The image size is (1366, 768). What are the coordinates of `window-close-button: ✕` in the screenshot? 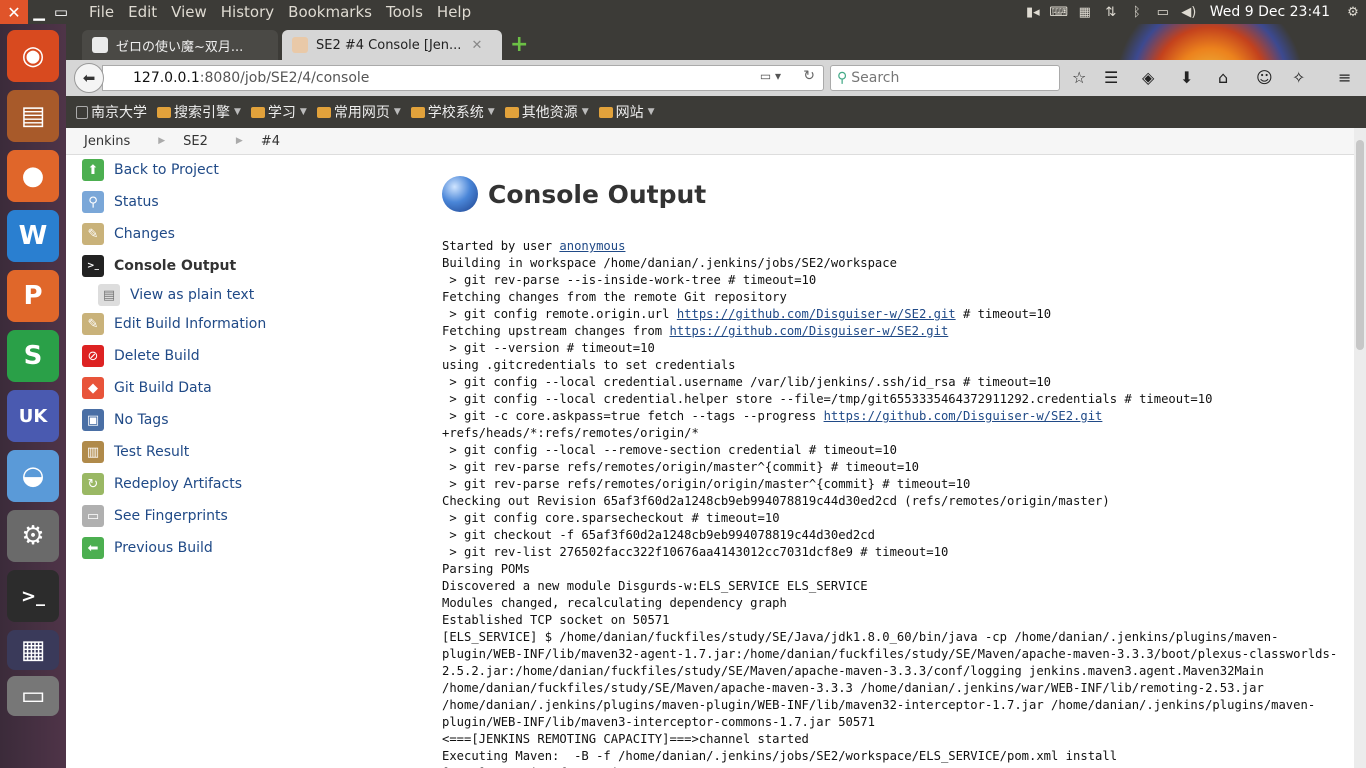 It's located at (14, 12).